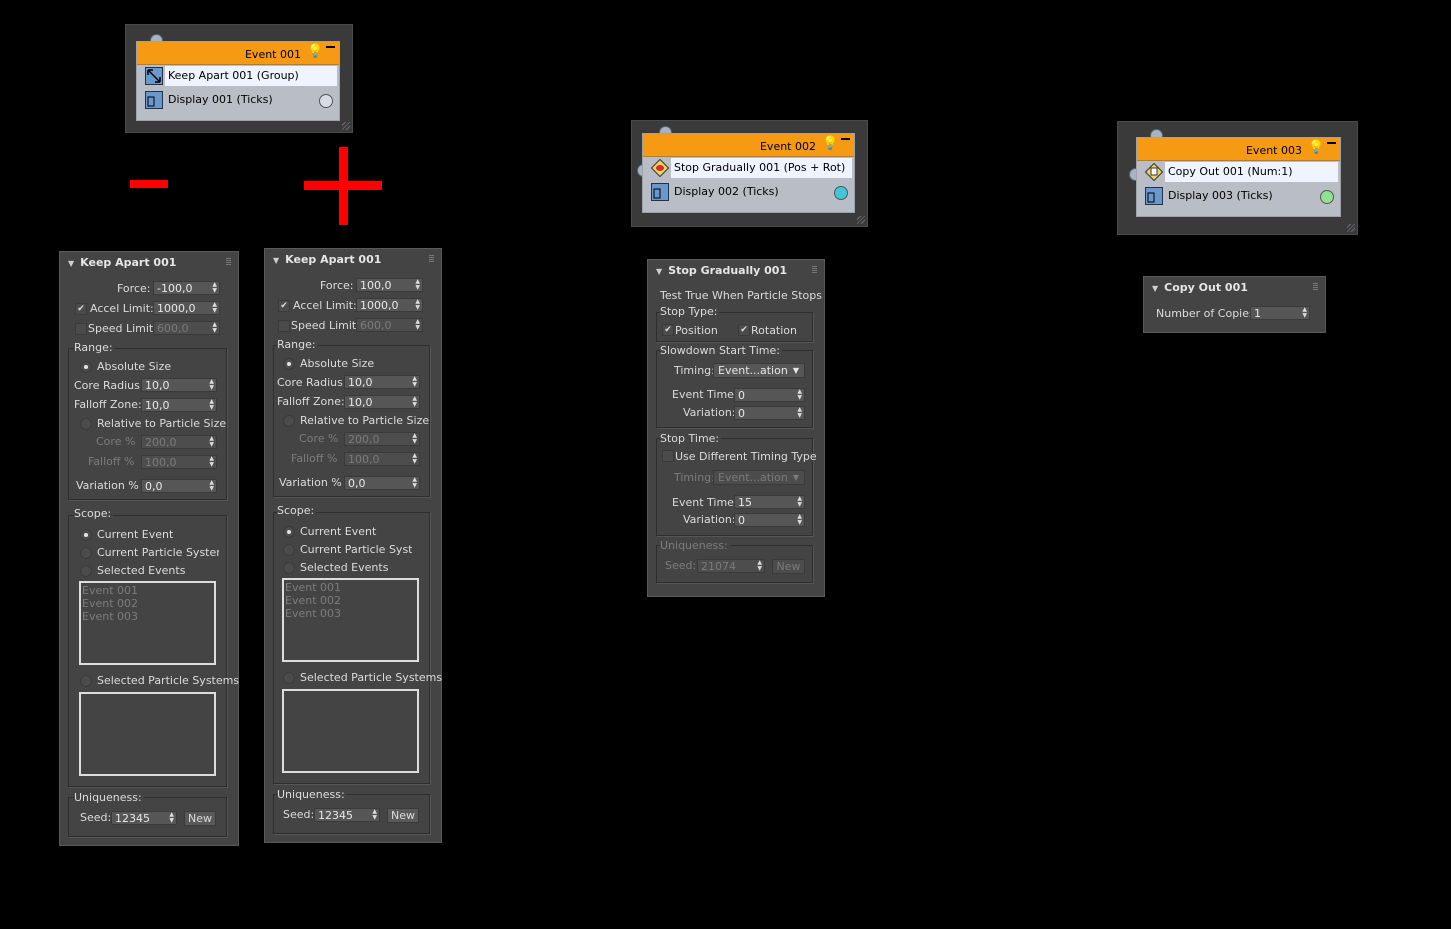 This screenshot has width=1451, height=929. What do you see at coordinates (289, 550) in the screenshot?
I see `current-system-radio` at bounding box center [289, 550].